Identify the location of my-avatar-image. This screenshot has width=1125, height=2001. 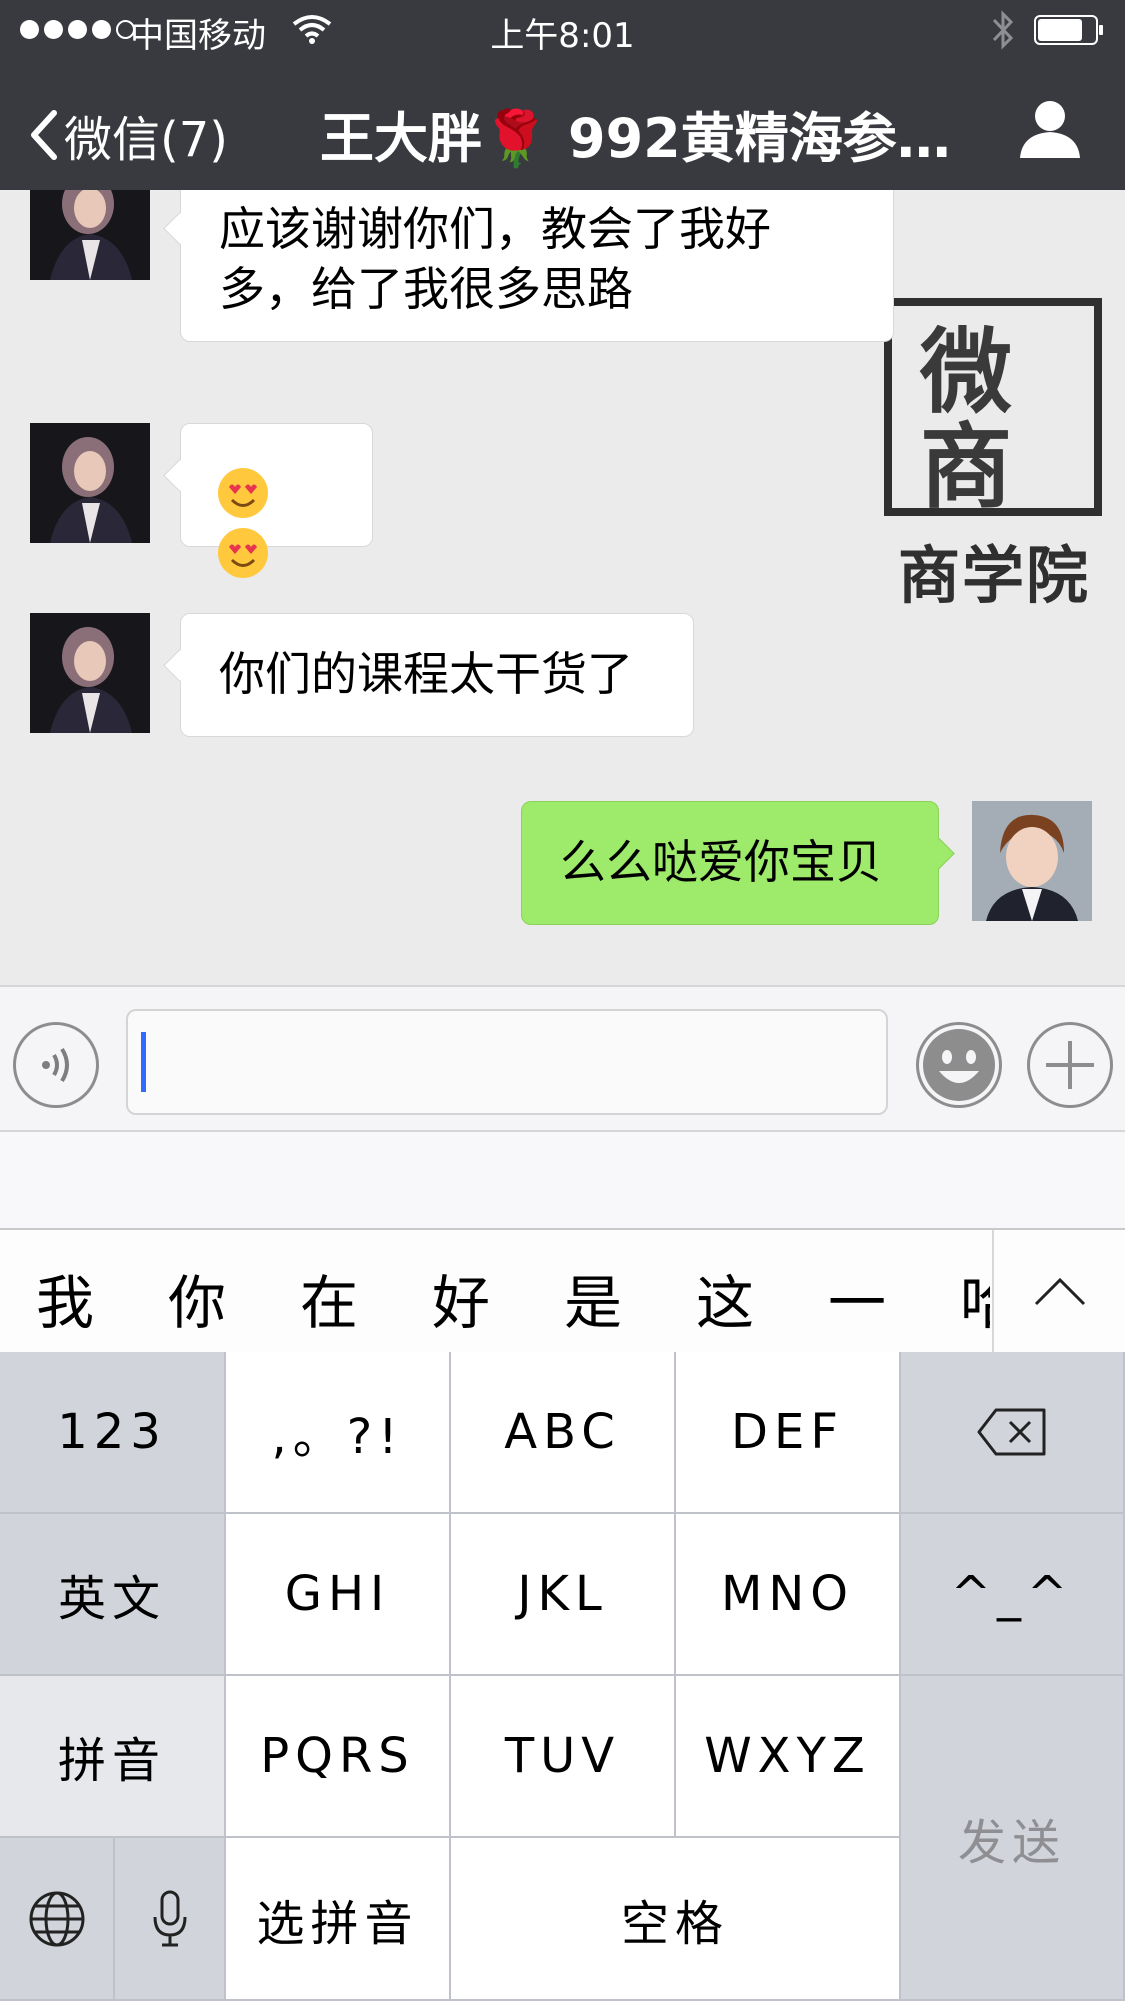
(1032, 861).